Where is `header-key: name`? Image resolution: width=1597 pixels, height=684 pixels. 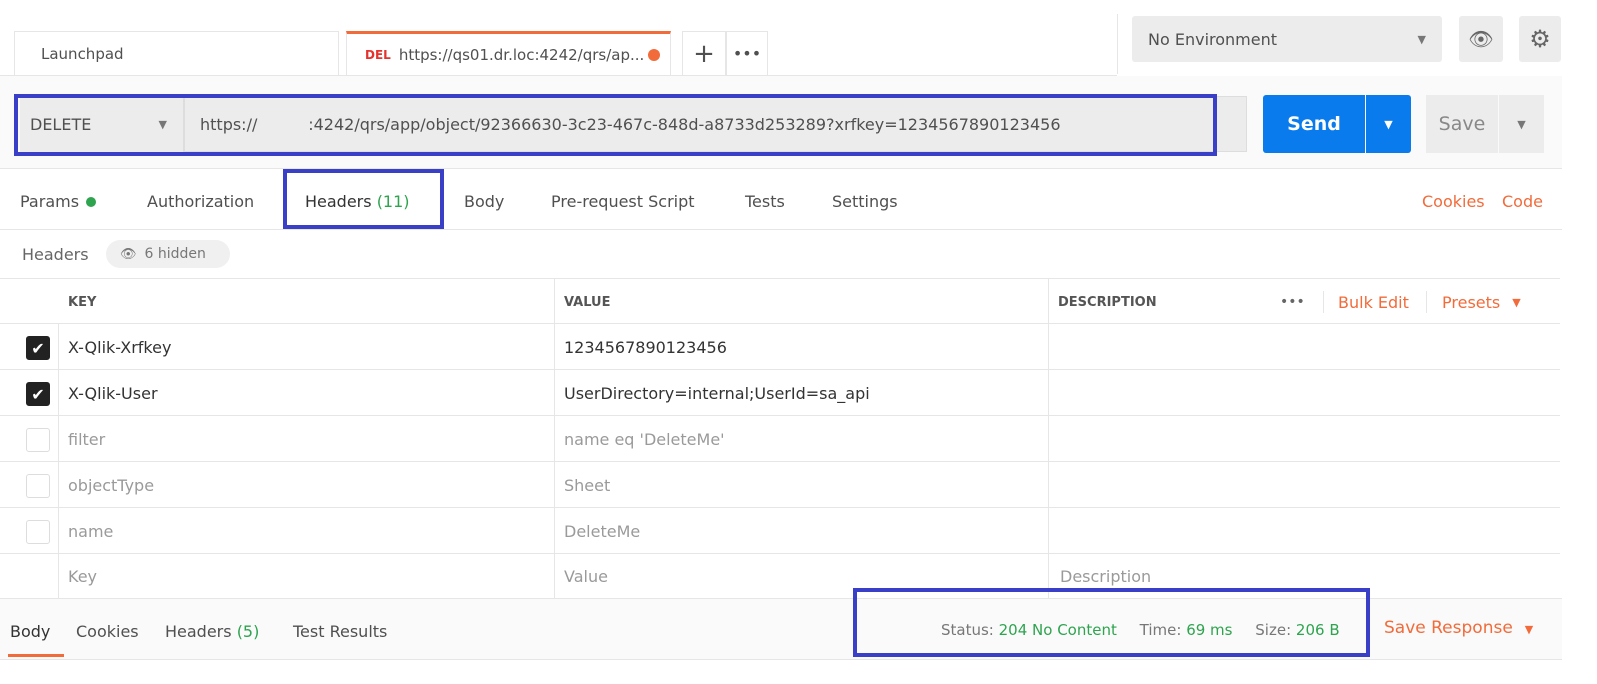 header-key: name is located at coordinates (90, 531).